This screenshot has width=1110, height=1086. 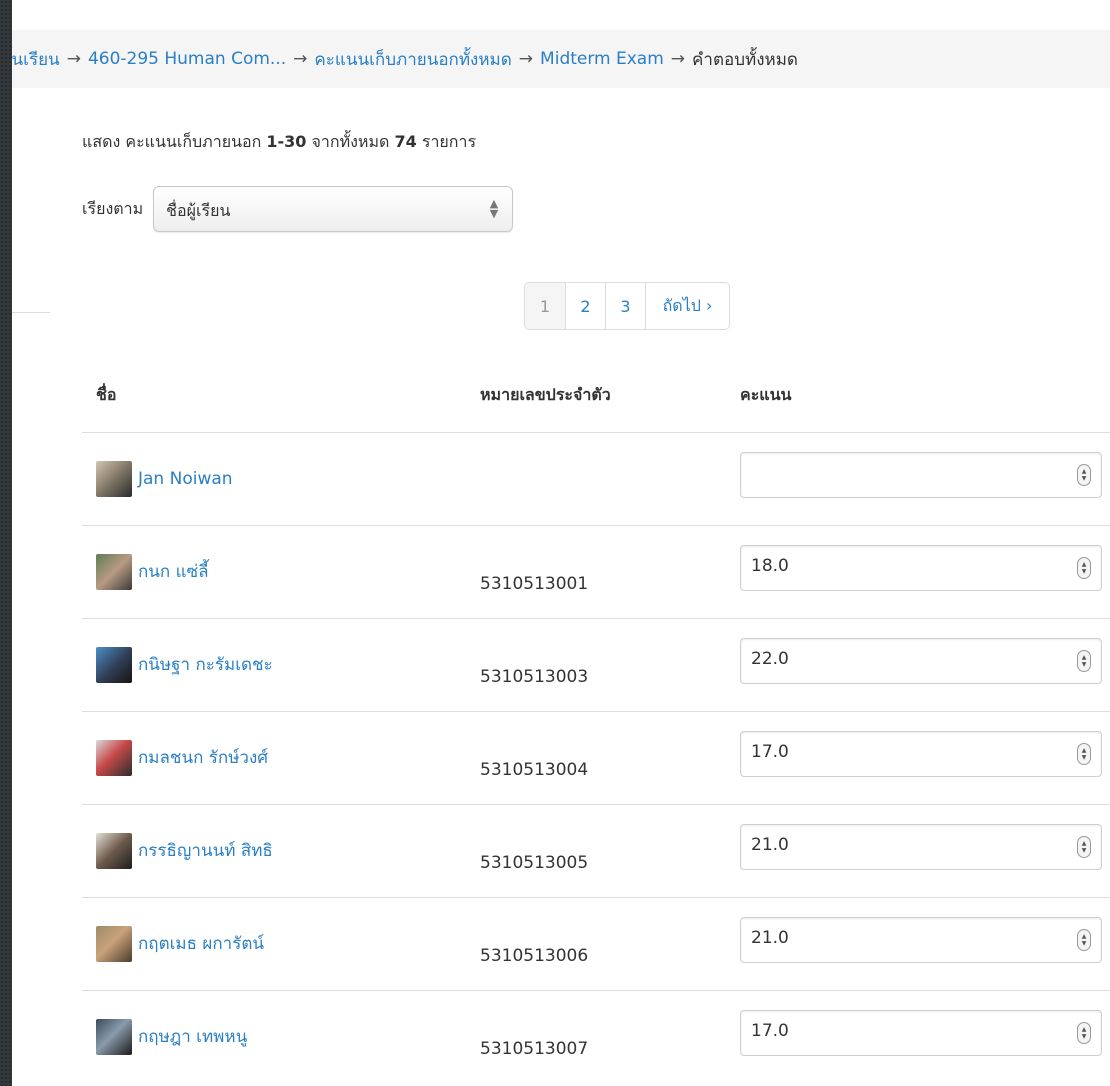 I want to click on divider, so click(x=31, y=312).